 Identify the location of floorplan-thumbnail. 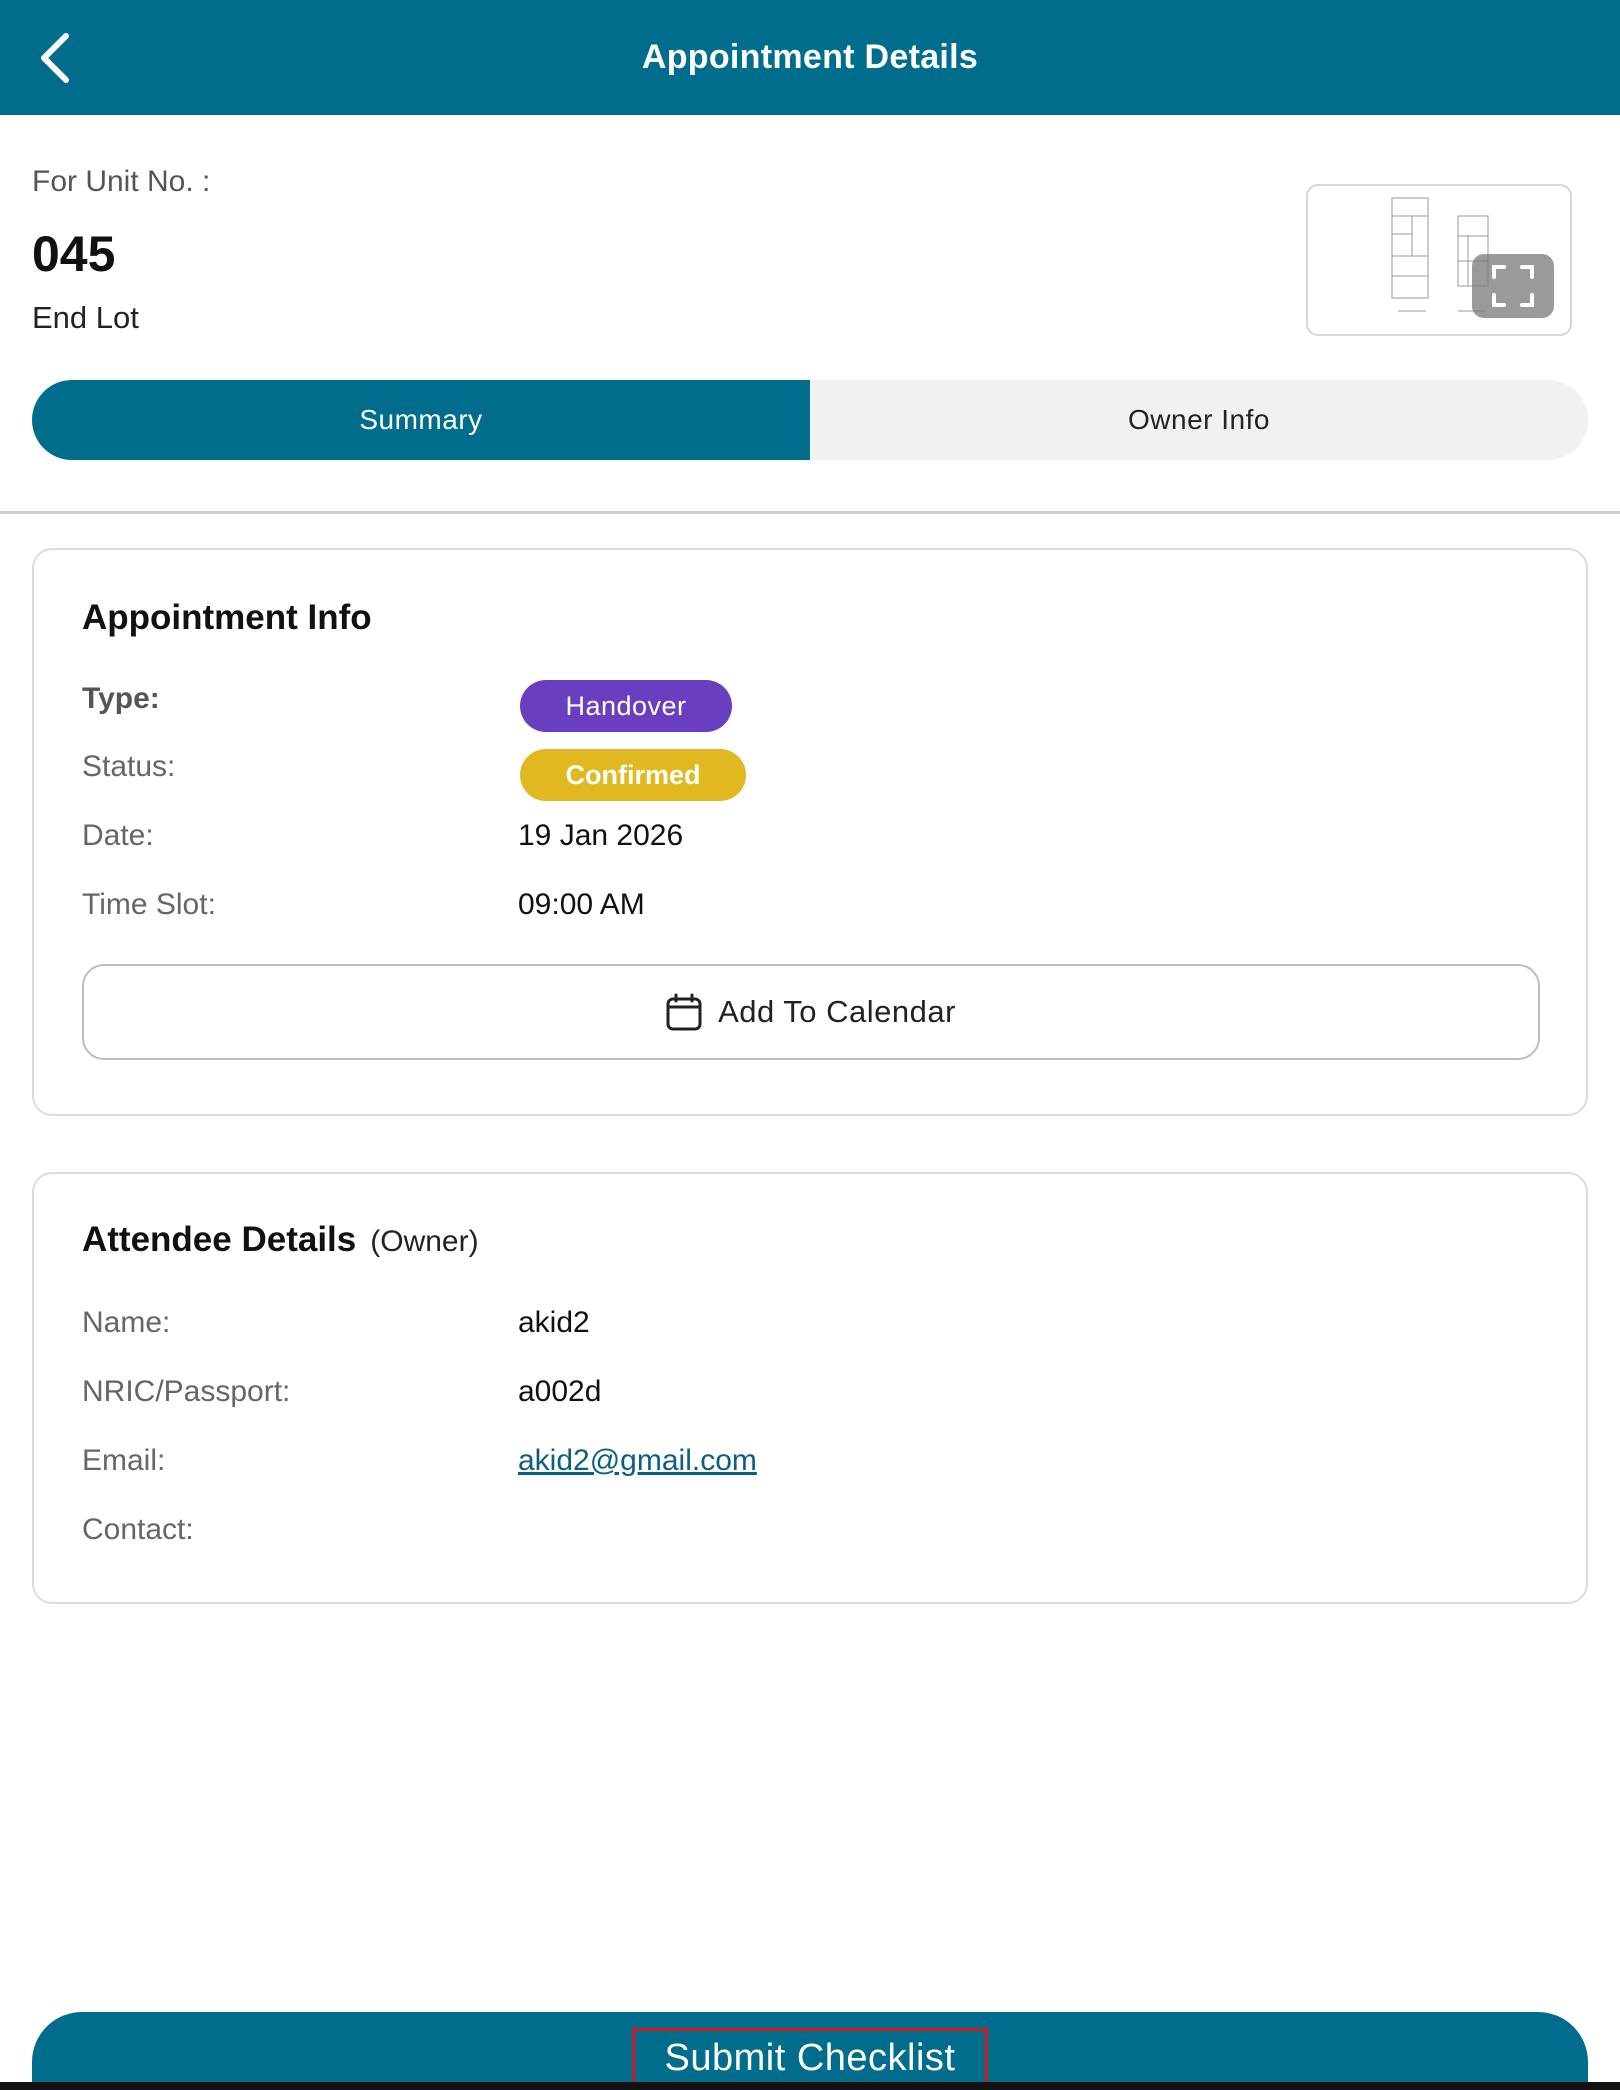
(1439, 260).